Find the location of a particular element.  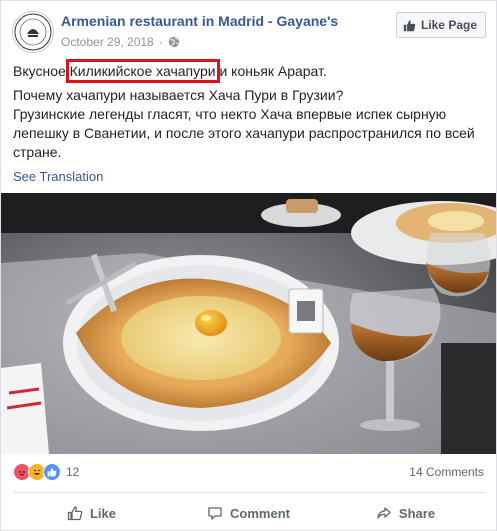

post-line-1-prefix: Вкусное is located at coordinates (41, 71).